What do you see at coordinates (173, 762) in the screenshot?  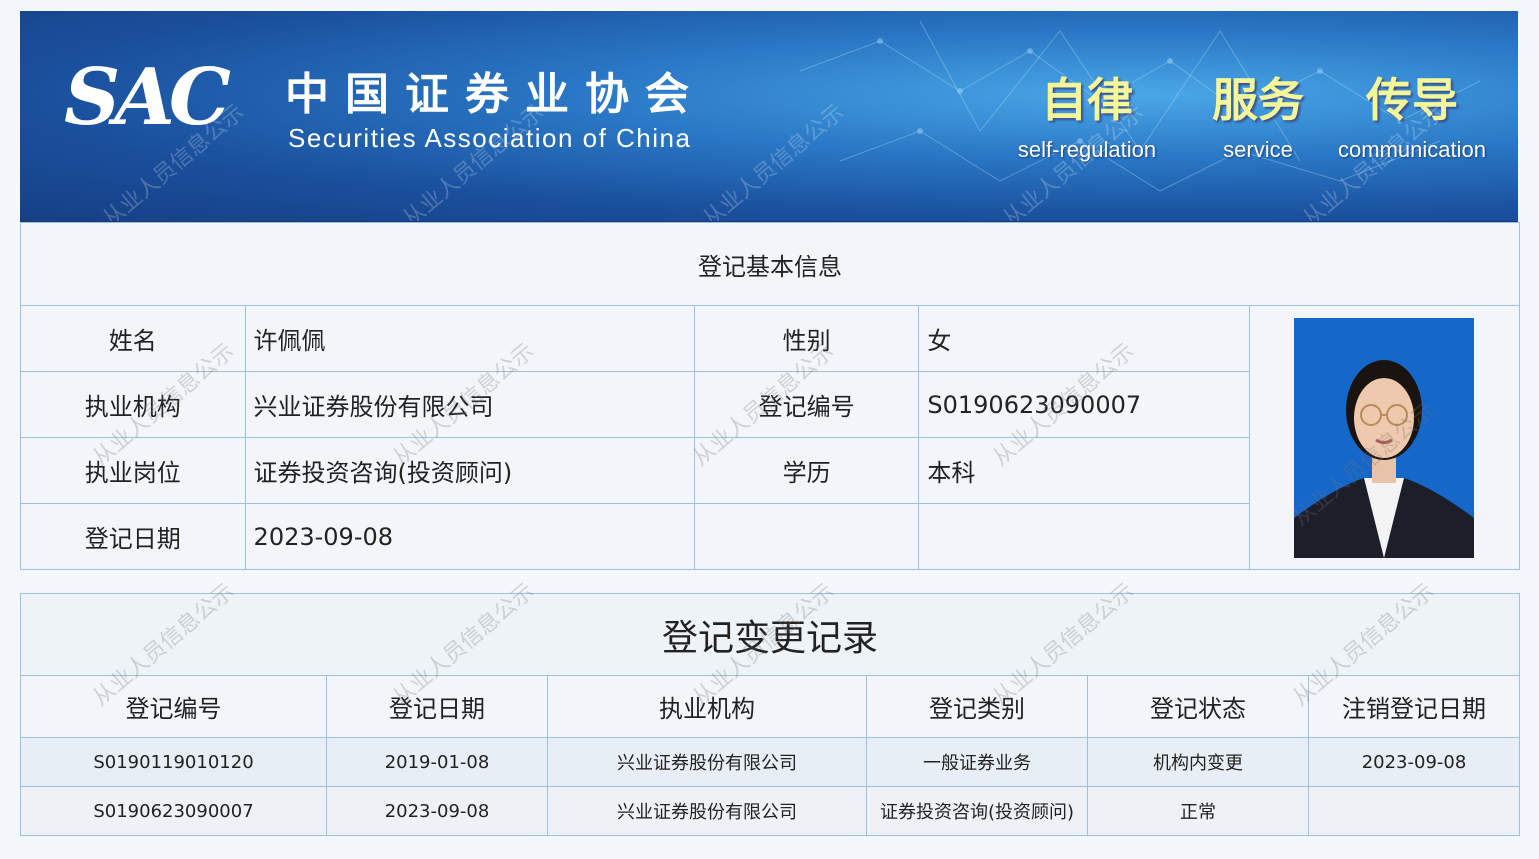 I see `table-cell: S0190119010120` at bounding box center [173, 762].